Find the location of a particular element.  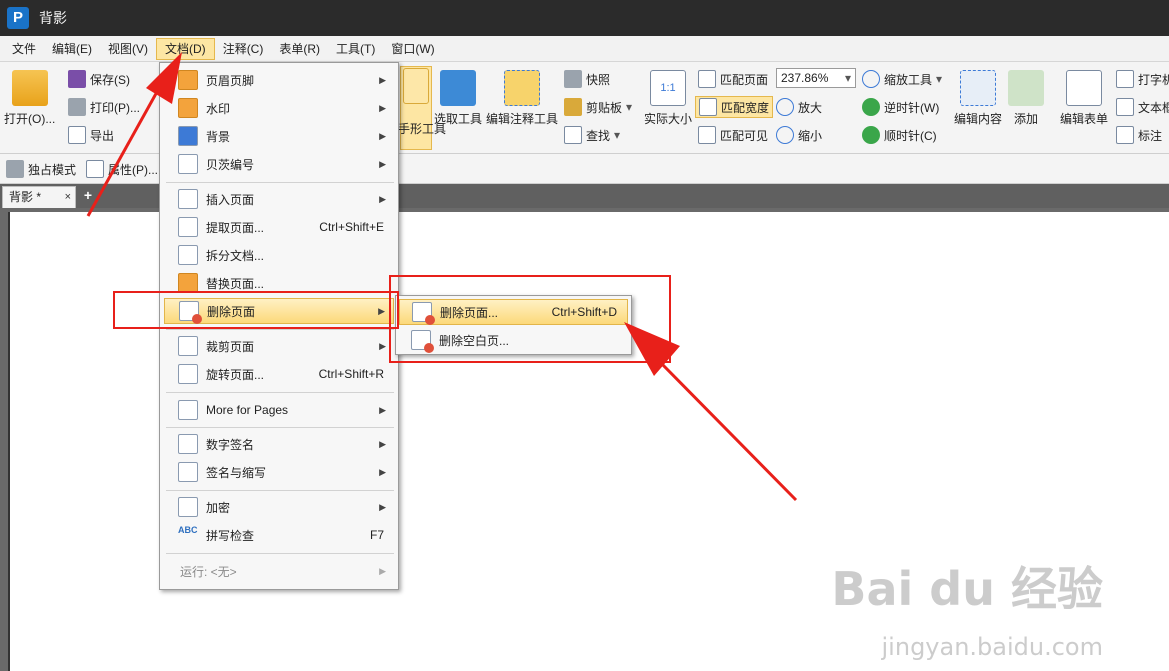

submenu-item-delete-pages: 删除页面... Ctrl+Shift+D is located at coordinates (513, 312).